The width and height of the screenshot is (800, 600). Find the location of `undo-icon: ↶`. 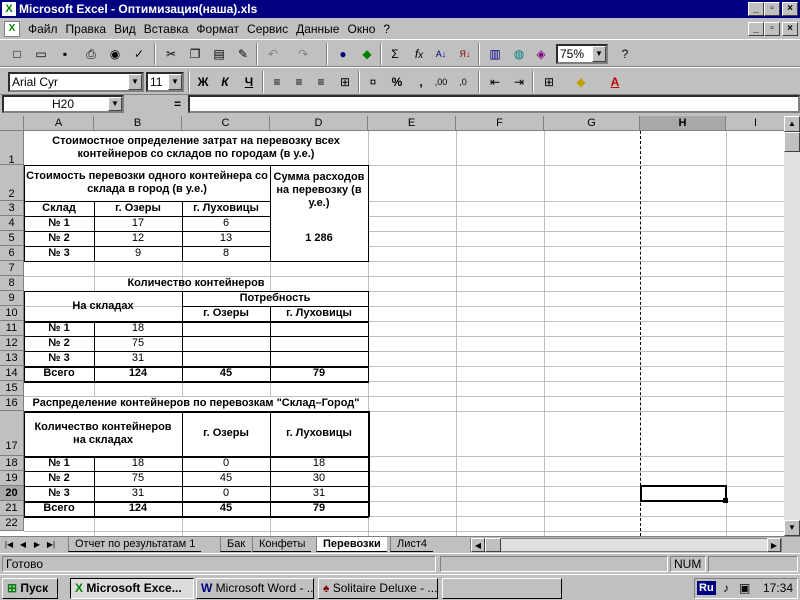

undo-icon: ↶ is located at coordinates (273, 54).